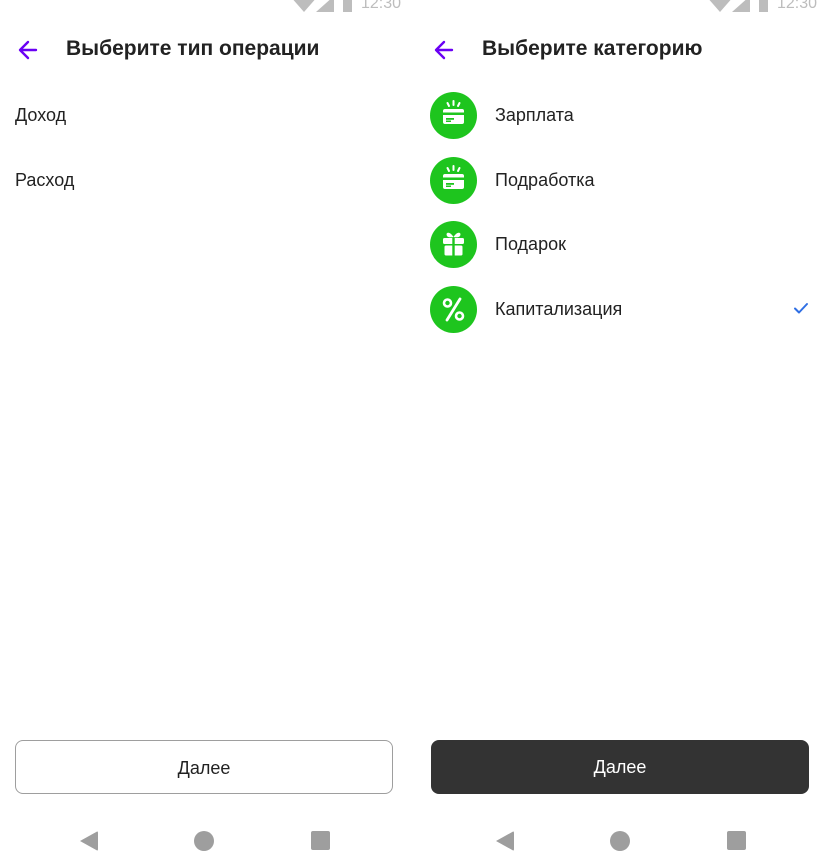 The height and width of the screenshot is (860, 822). Describe the element at coordinates (41, 115) in the screenshot. I see `list-item-label: Доход` at that location.